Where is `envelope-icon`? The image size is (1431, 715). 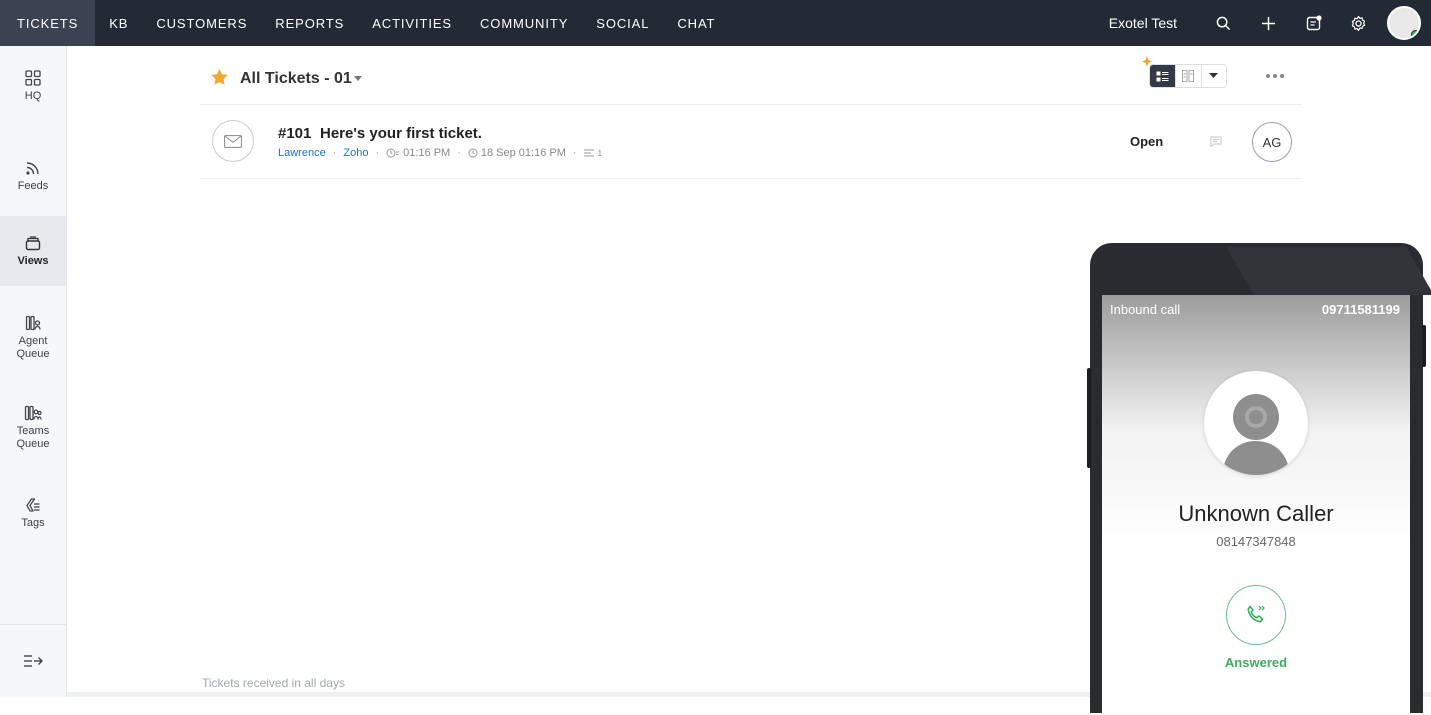
envelope-icon is located at coordinates (233, 141).